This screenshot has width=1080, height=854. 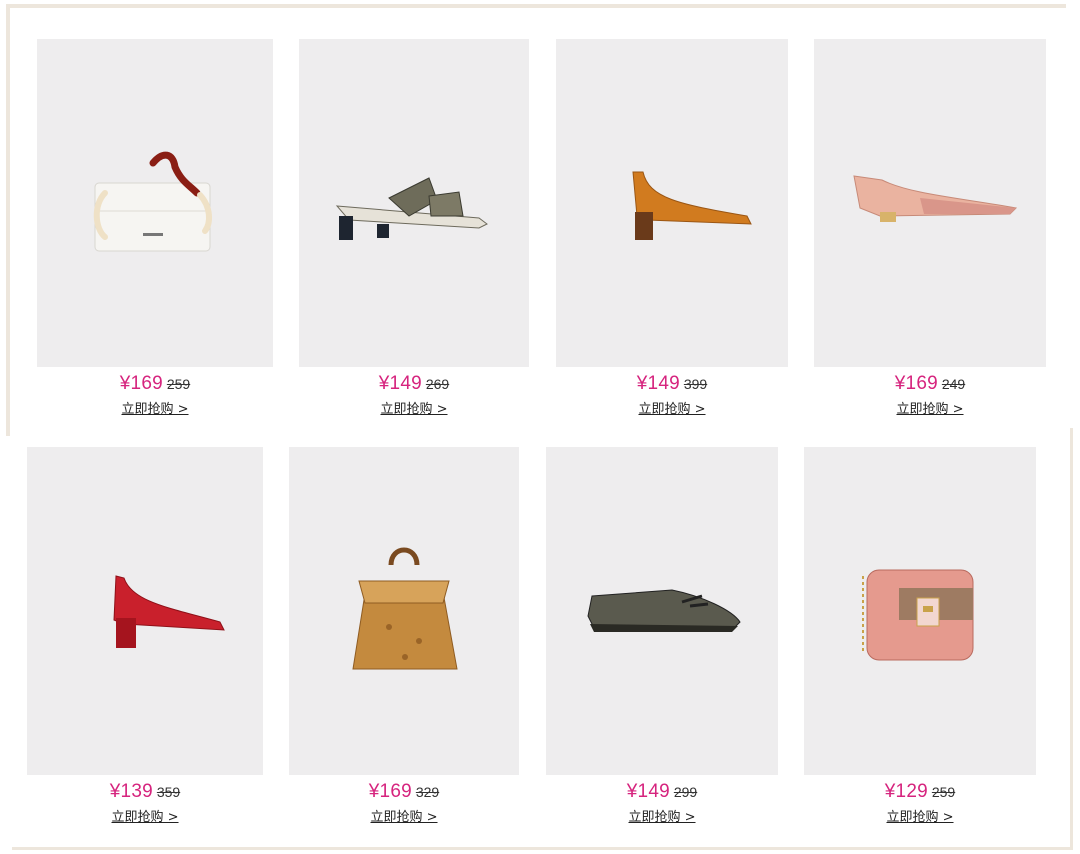 I want to click on original-price: 249, so click(x=953, y=384).